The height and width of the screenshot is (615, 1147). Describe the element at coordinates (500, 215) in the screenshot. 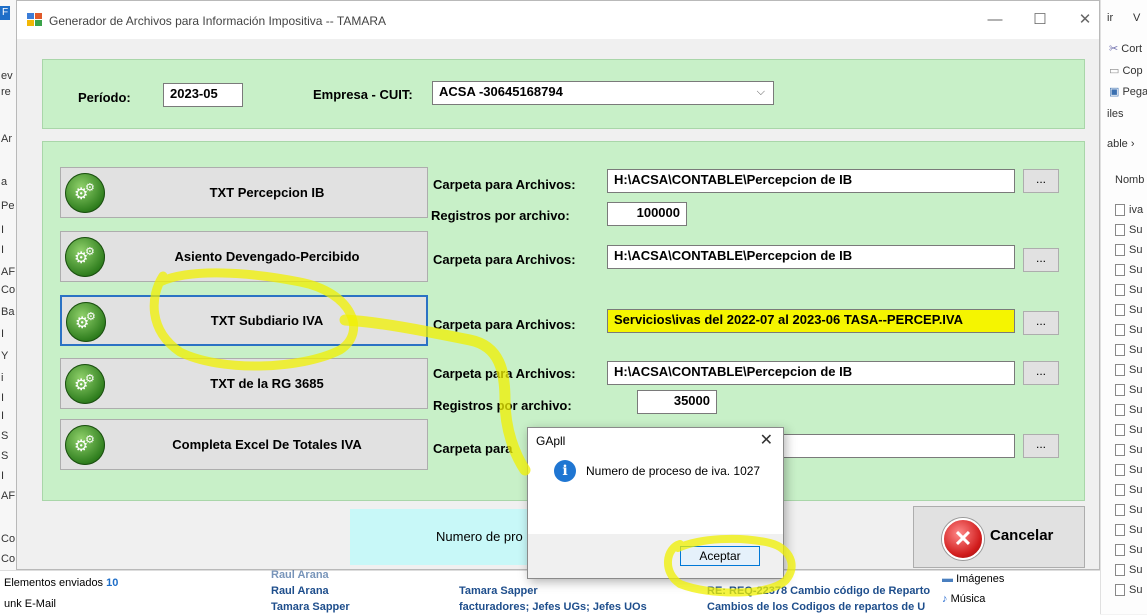

I see `registros-label: Registros por archivo:` at that location.